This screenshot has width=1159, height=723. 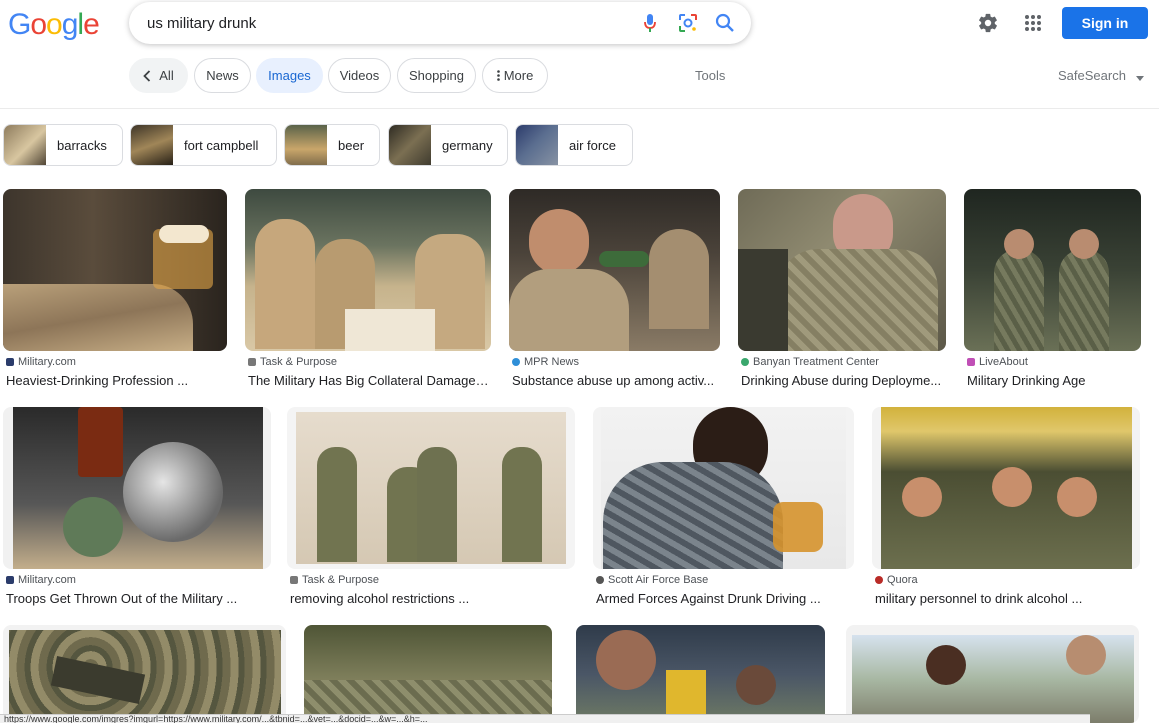 What do you see at coordinates (552, 362) in the screenshot?
I see `source-name: MPR News` at bounding box center [552, 362].